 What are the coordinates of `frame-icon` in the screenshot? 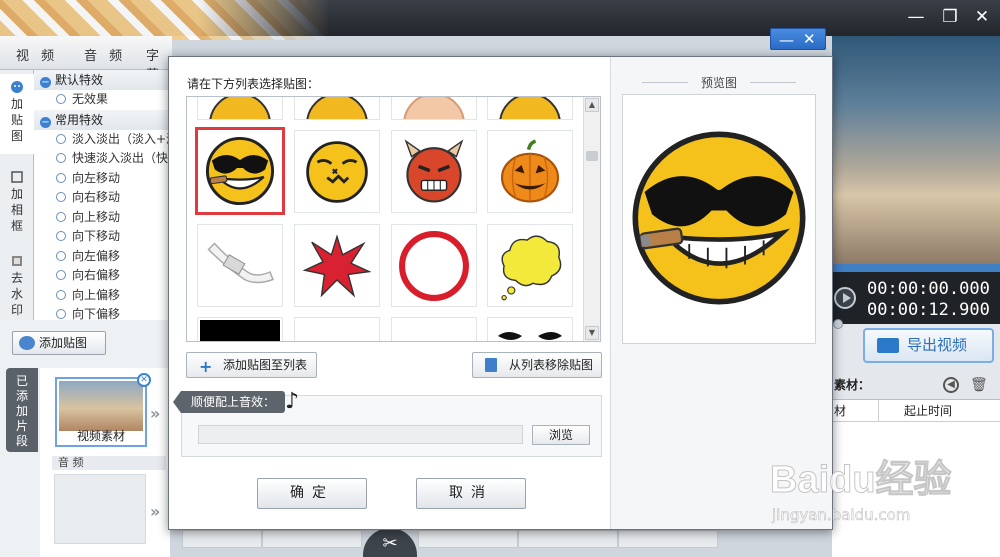 It's located at (17, 177).